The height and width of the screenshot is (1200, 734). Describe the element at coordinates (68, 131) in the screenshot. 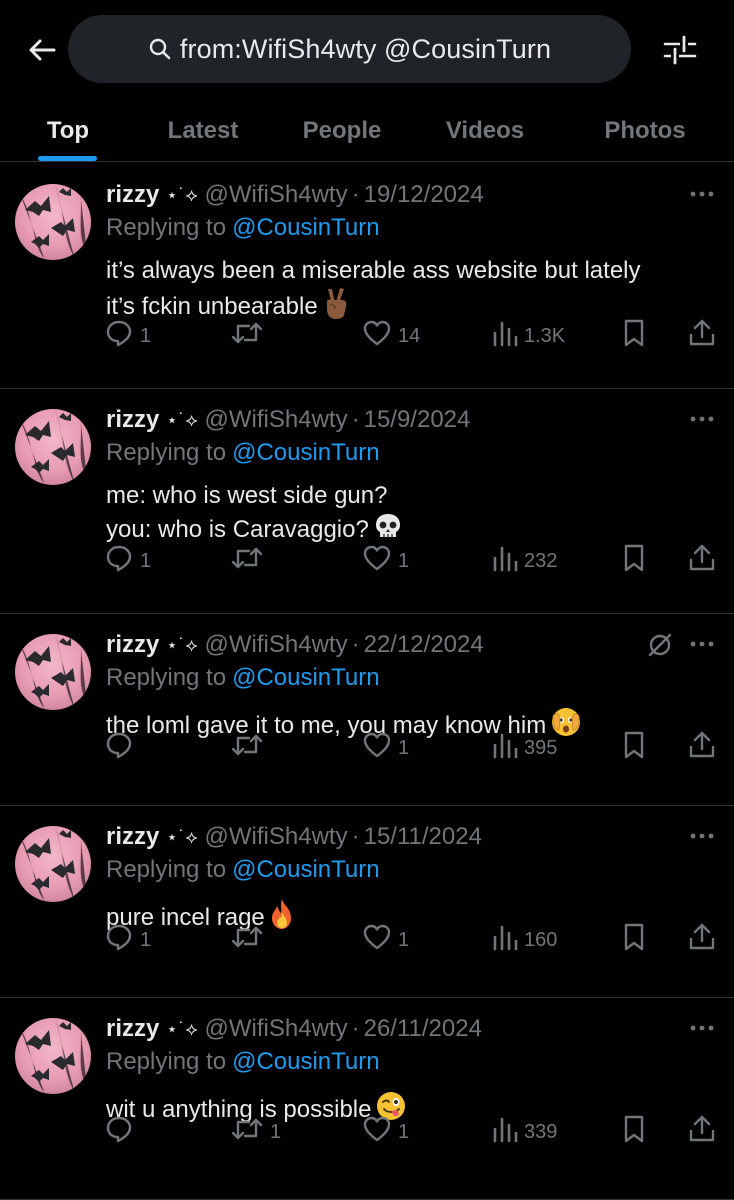

I see `tab-top: Top` at that location.